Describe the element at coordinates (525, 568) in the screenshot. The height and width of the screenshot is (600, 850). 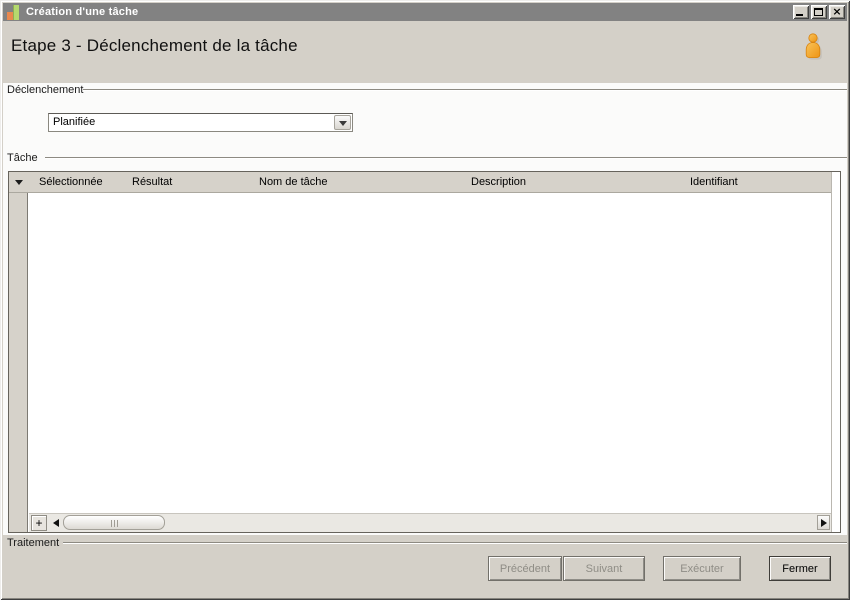
I see `previous-button: Précédent` at that location.